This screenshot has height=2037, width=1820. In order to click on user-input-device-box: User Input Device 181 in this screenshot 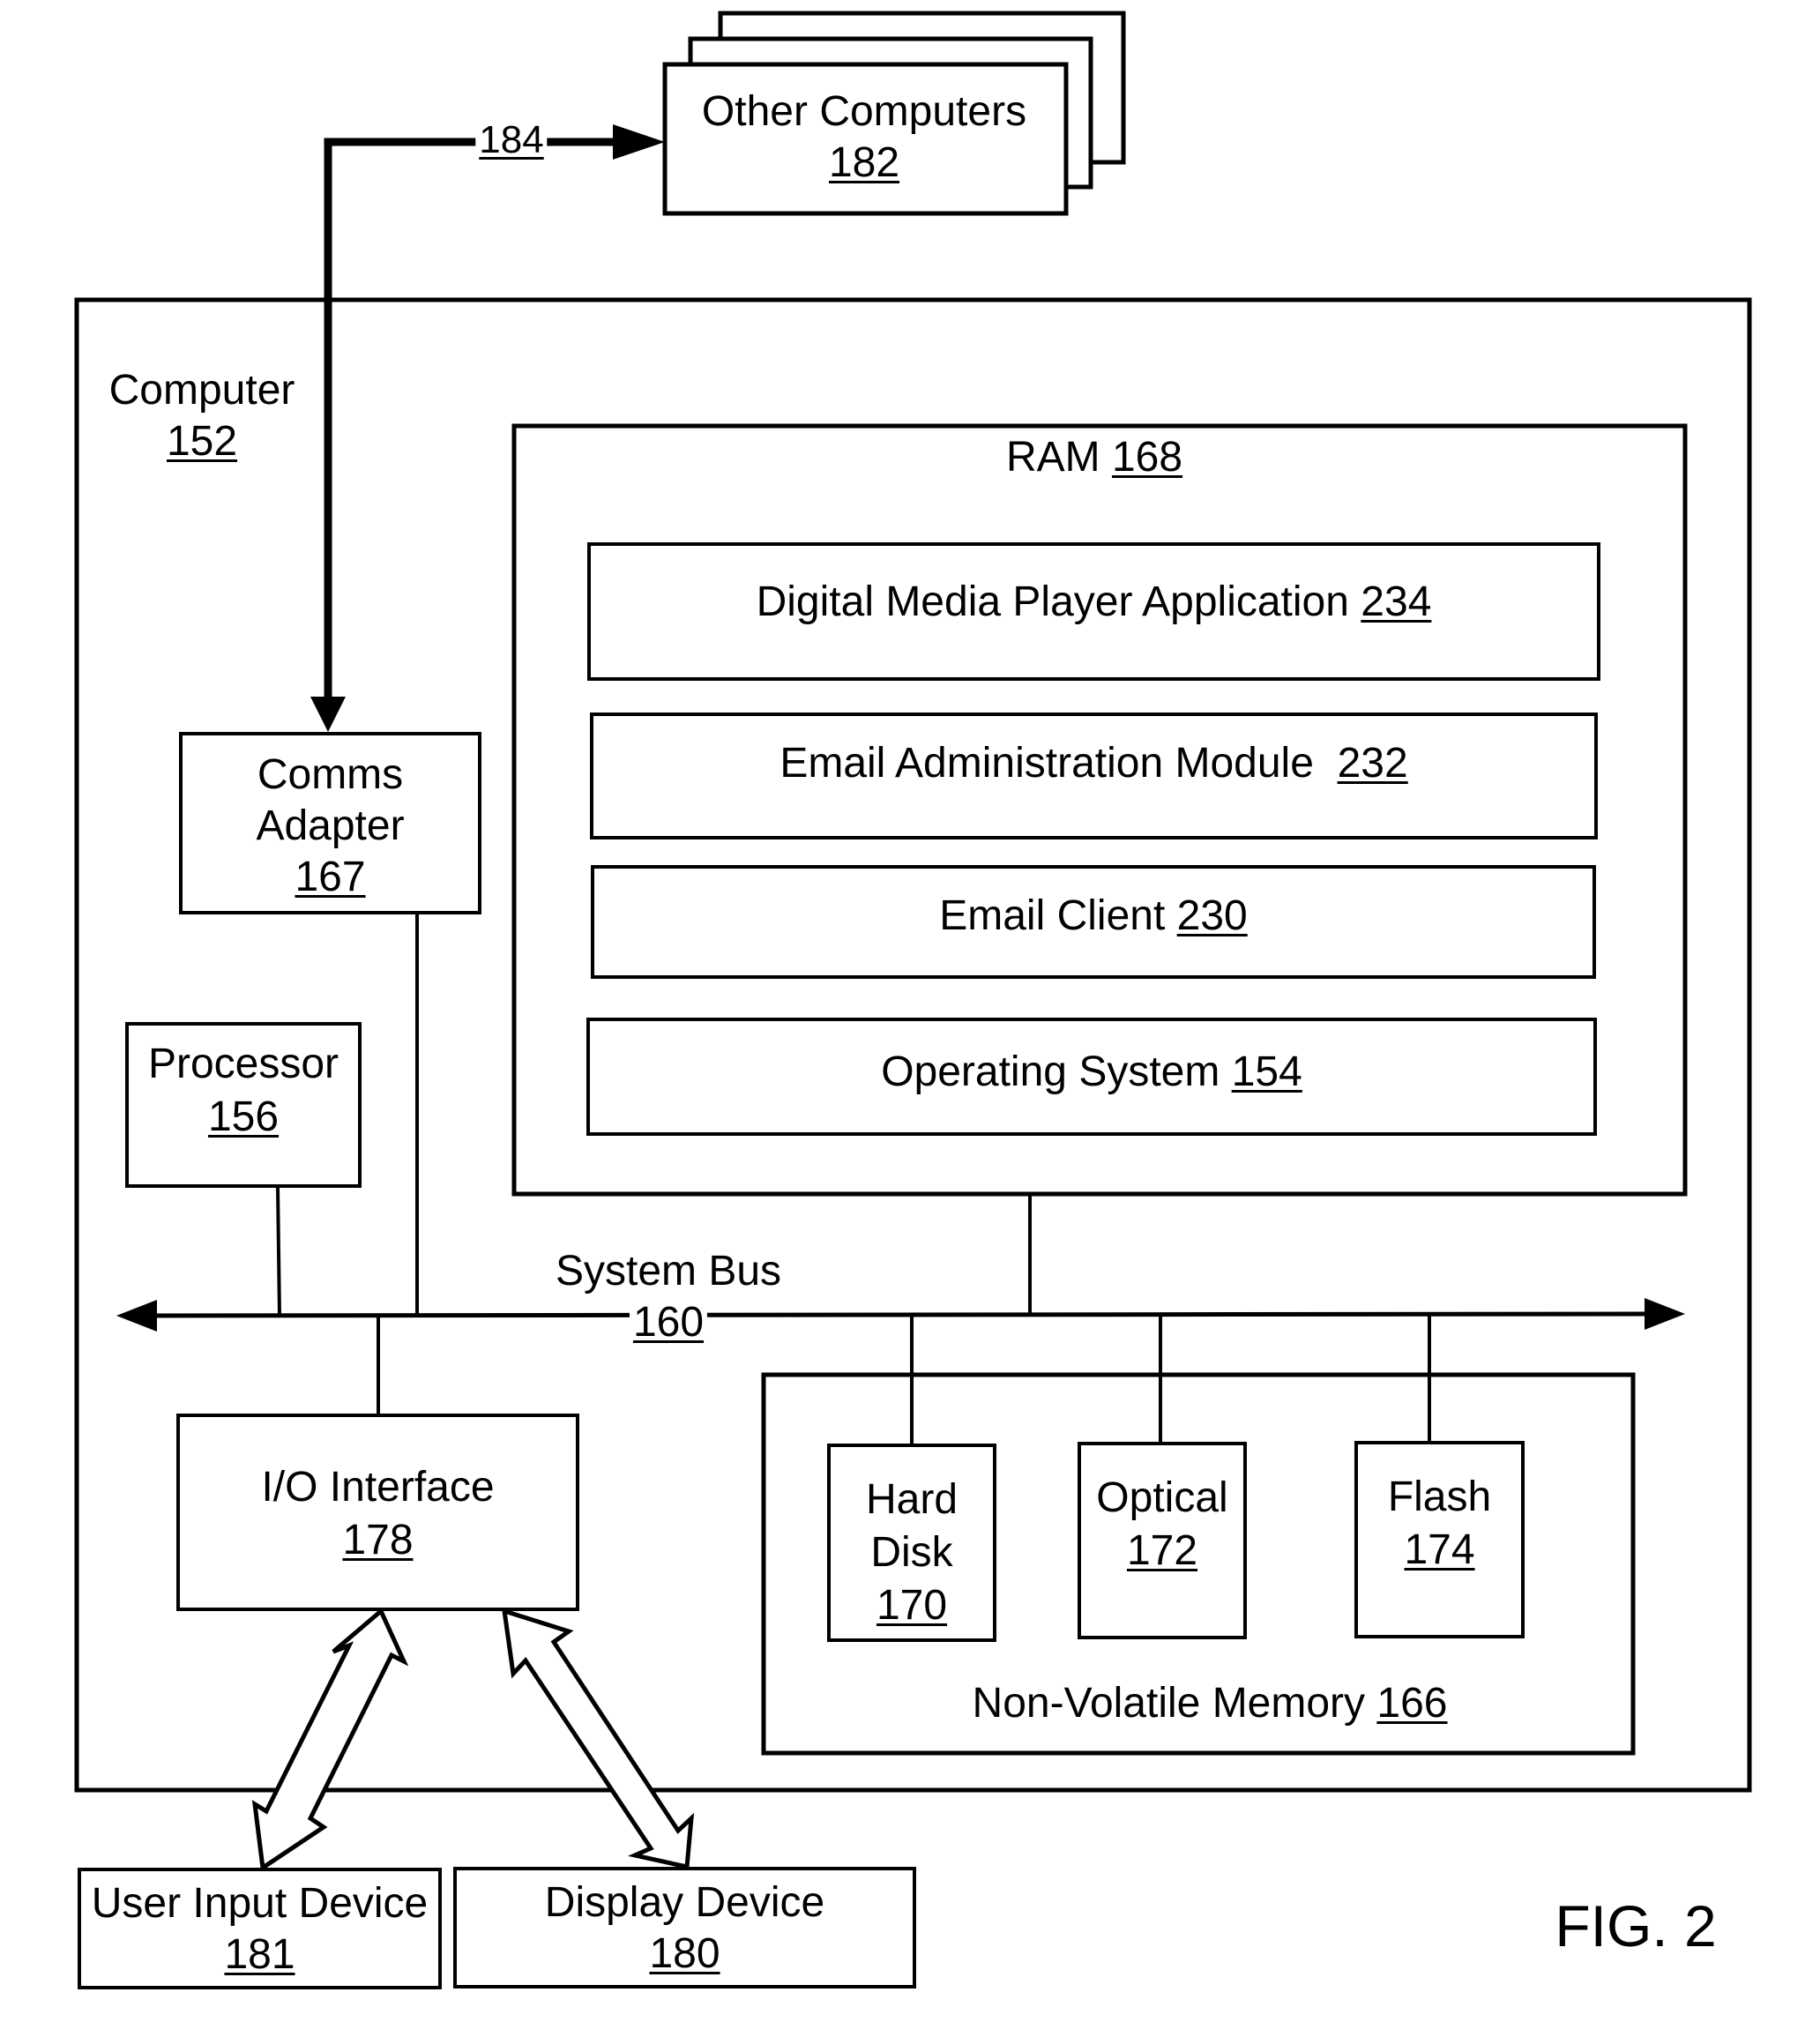, I will do `click(260, 1928)`.